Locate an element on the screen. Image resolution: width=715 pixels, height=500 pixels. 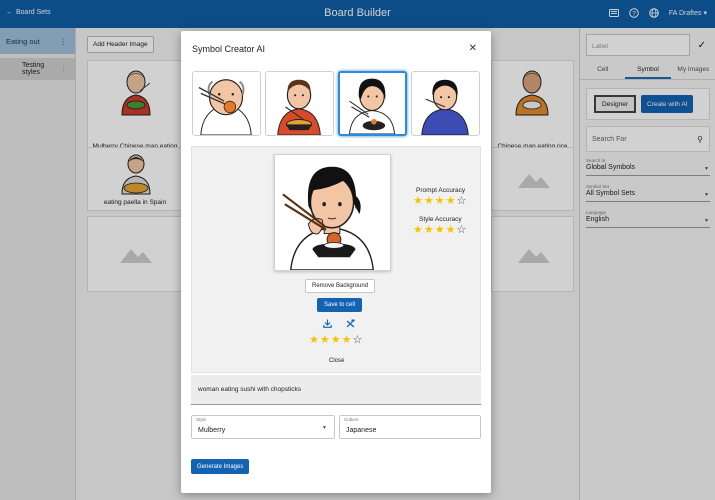
generated-option-3-selected is located at coordinates (372, 103).